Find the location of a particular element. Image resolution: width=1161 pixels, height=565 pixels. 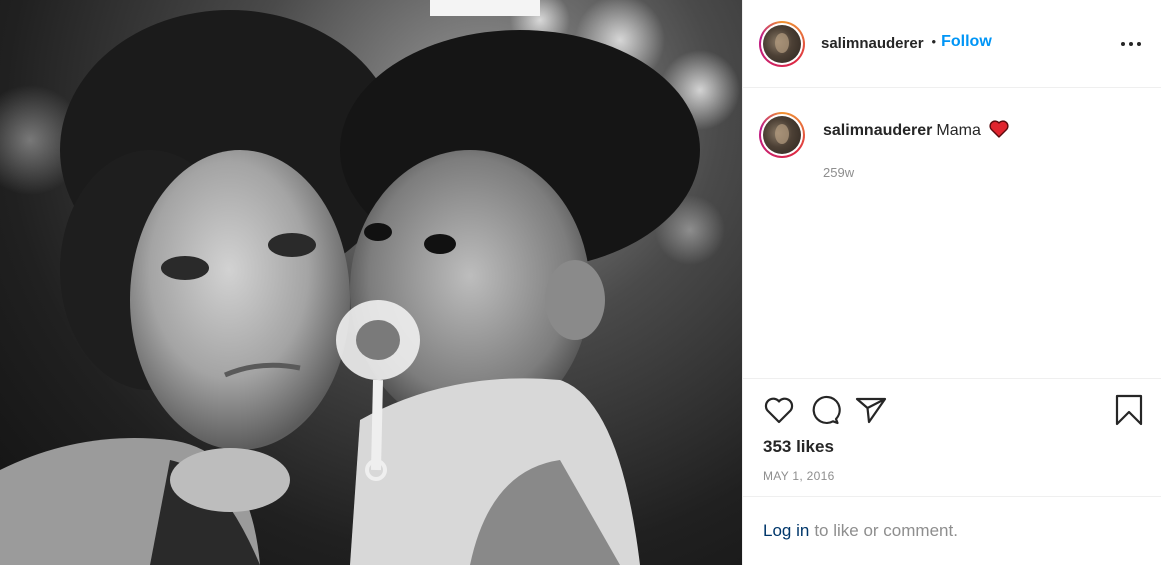

post-header: salimnauderer • Follow is located at coordinates (952, 44).